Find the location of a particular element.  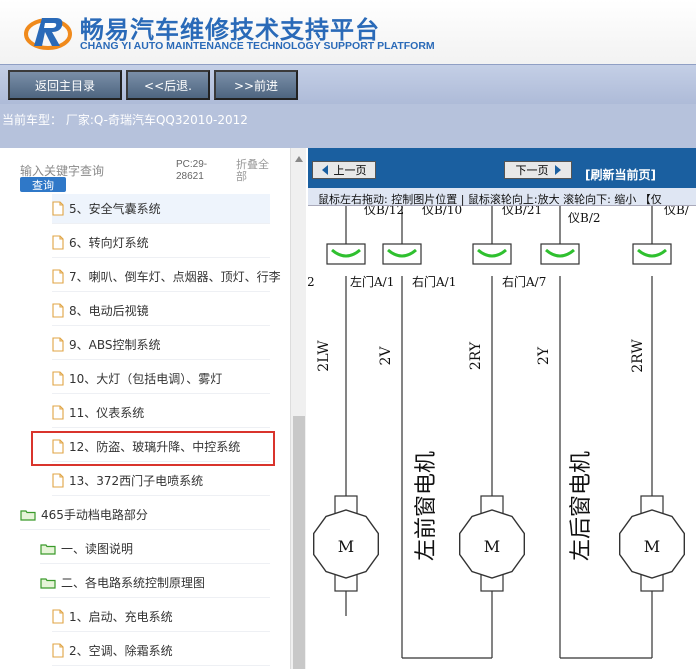

tree-item-label: 9、ABS控制系统 is located at coordinates (115, 345).